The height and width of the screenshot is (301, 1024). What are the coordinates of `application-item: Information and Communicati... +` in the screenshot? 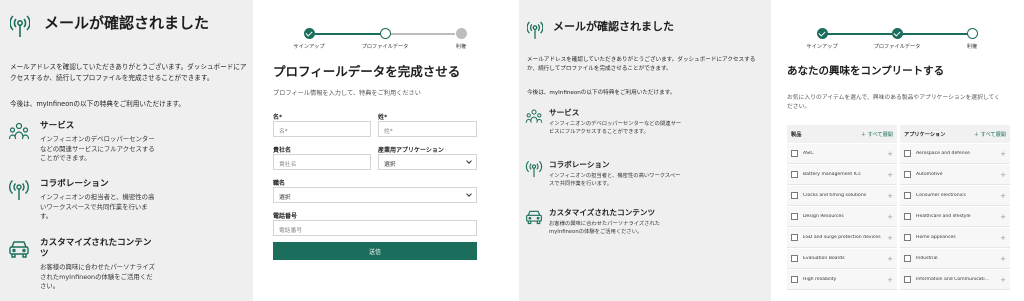 It's located at (955, 280).